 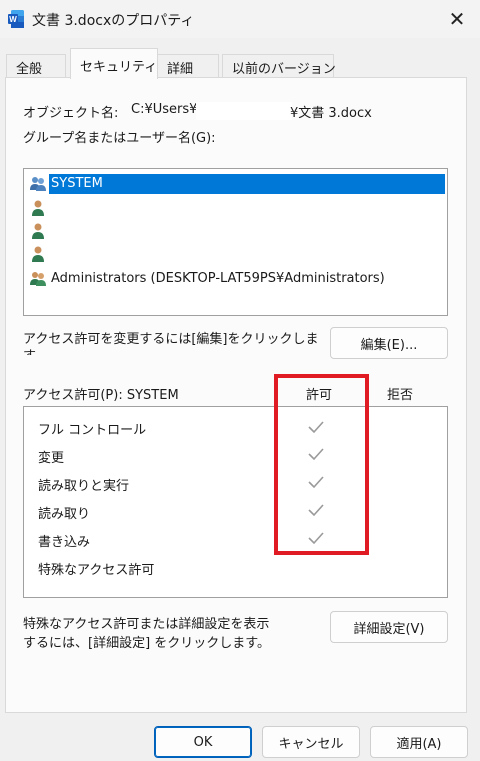 I want to click on edit-instruction-line2: す, so click(x=29, y=350).